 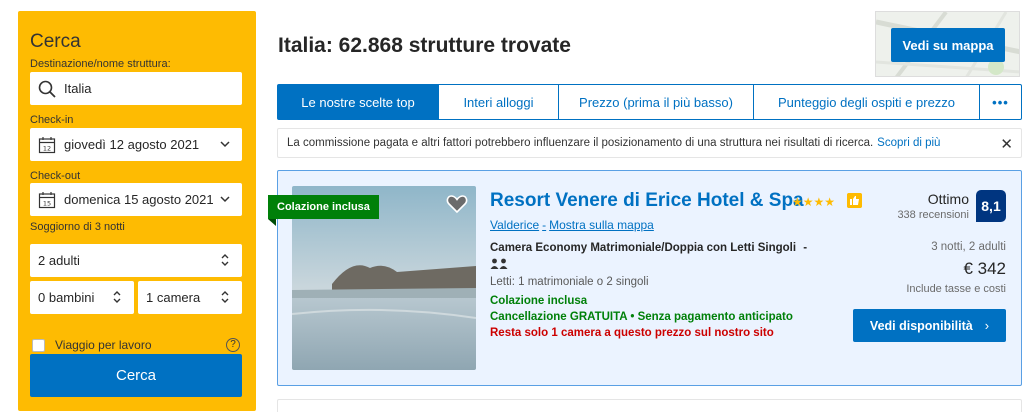 What do you see at coordinates (956, 289) in the screenshot?
I see `taxes-note: Include tasse e costi` at bounding box center [956, 289].